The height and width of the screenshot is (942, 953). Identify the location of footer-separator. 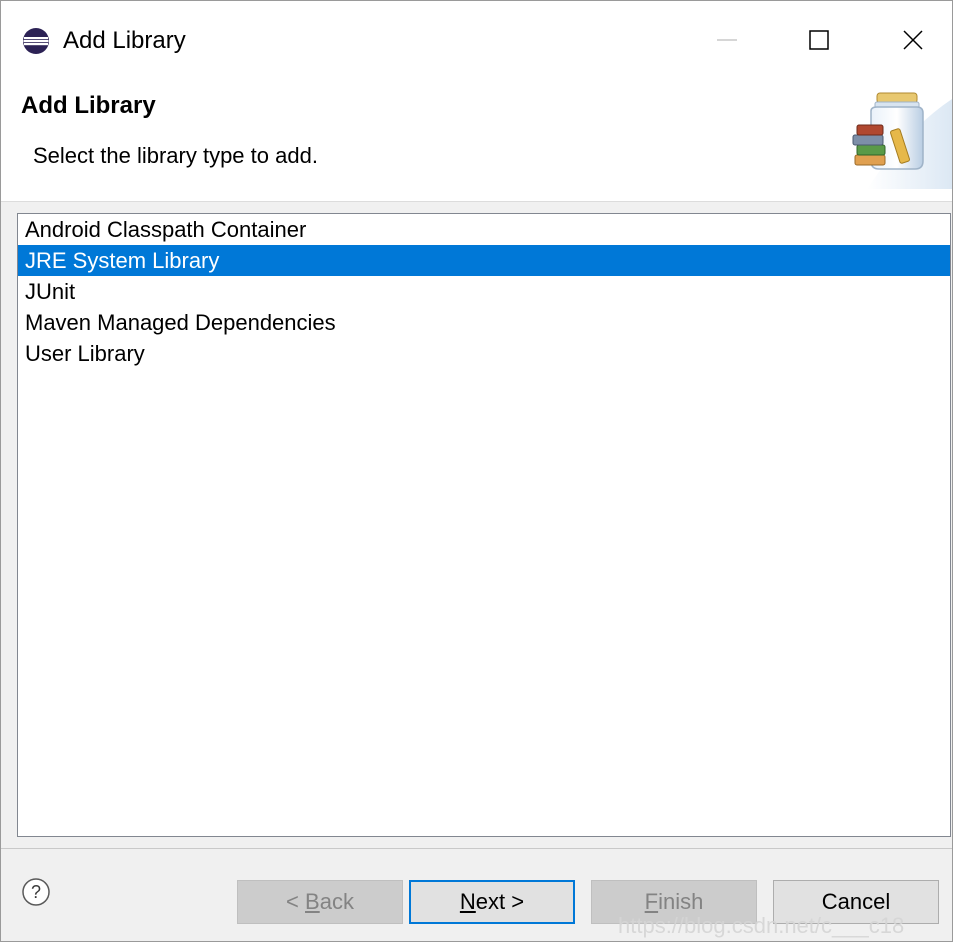
(476, 848).